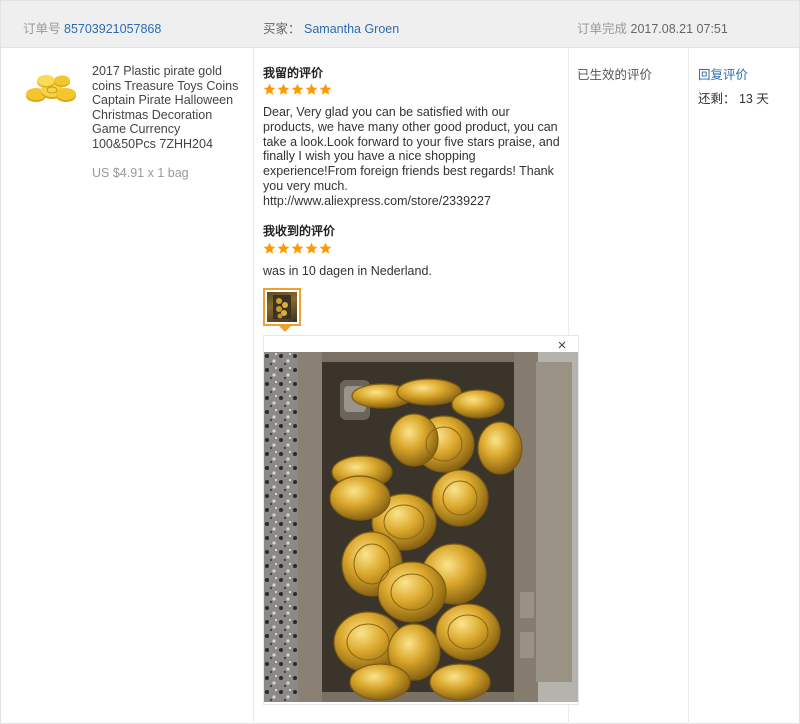 The image size is (800, 724). Describe the element at coordinates (282, 29) in the screenshot. I see `buyer-label: 买家：` at that location.